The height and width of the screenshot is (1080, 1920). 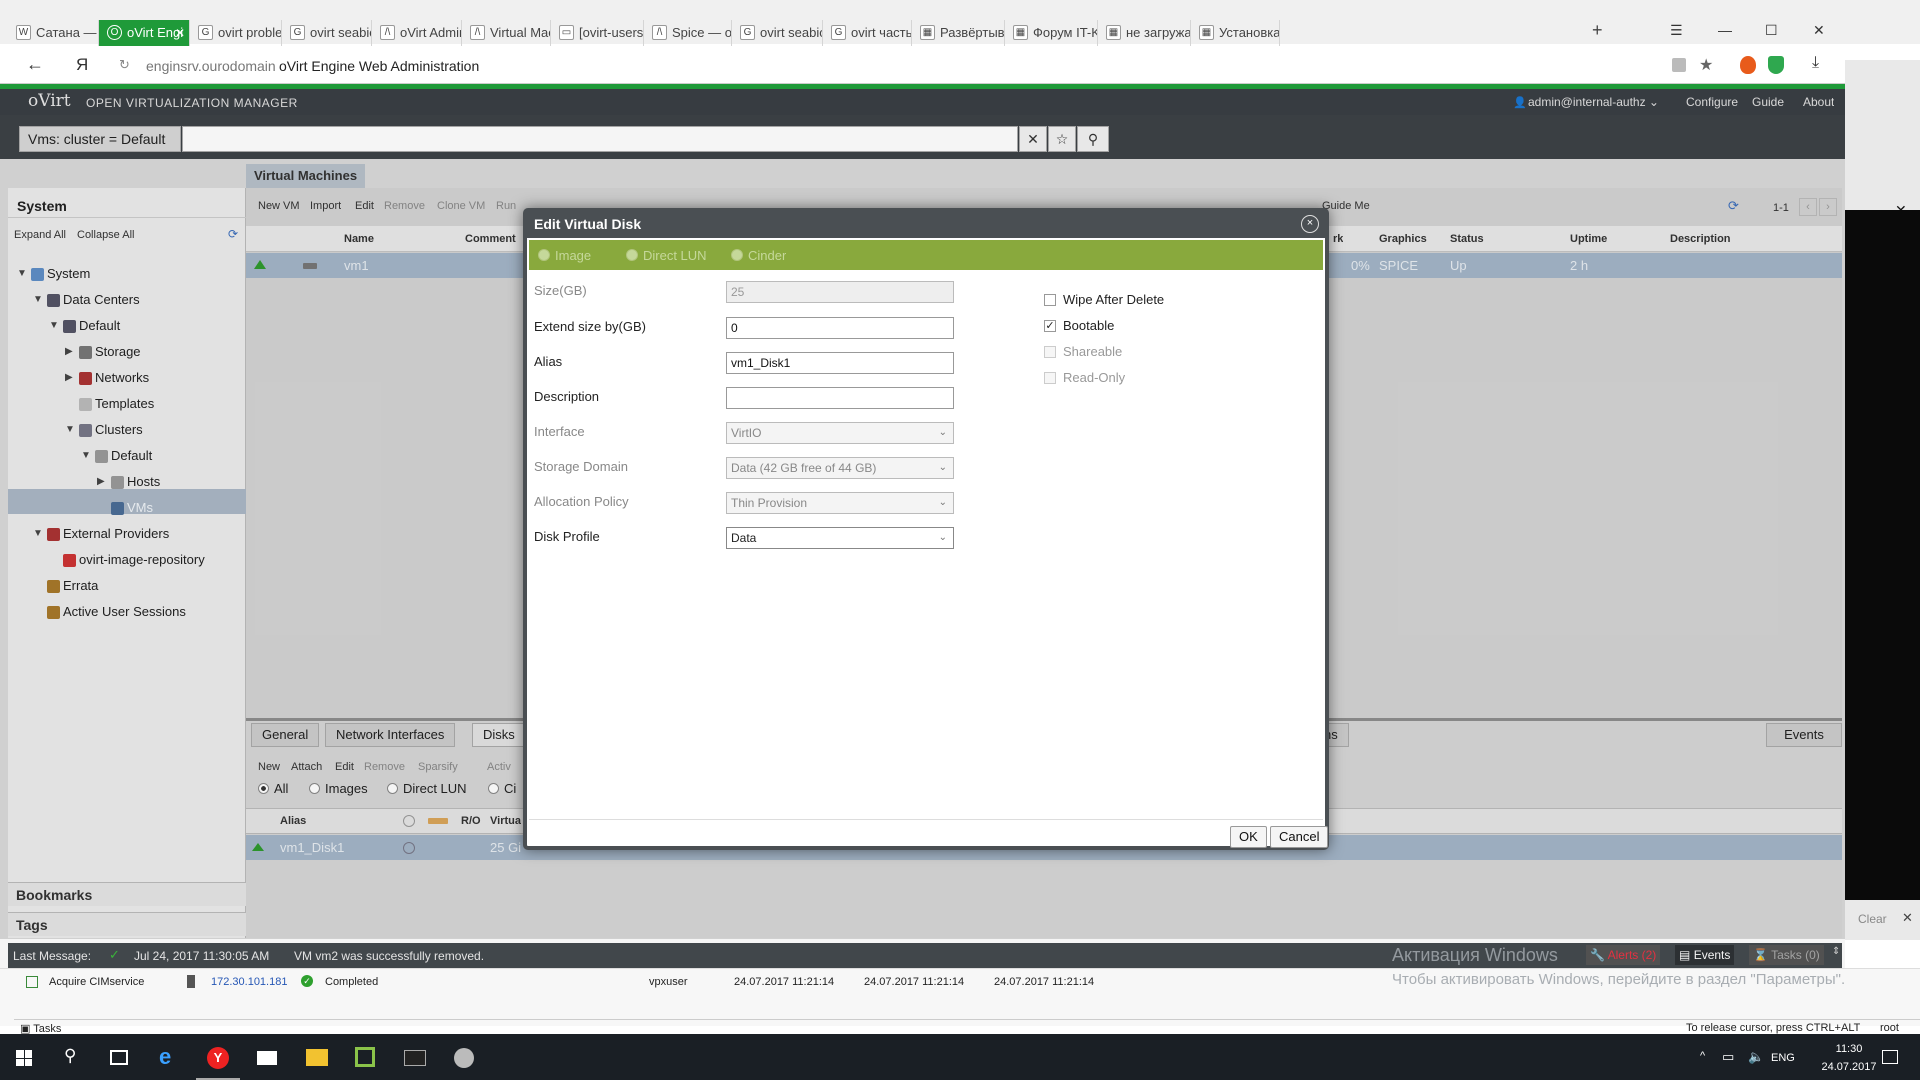 I want to click on checkbox-1: ✓, so click(x=1050, y=326).